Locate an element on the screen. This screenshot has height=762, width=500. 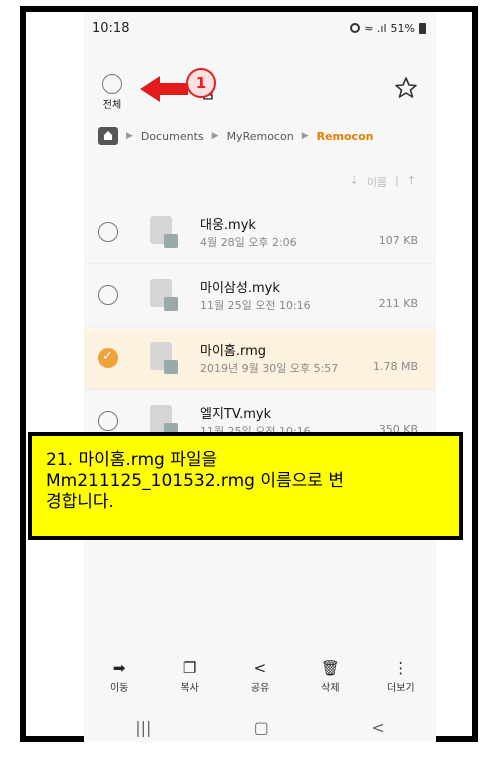
home-button: ▢ is located at coordinates (261, 727).